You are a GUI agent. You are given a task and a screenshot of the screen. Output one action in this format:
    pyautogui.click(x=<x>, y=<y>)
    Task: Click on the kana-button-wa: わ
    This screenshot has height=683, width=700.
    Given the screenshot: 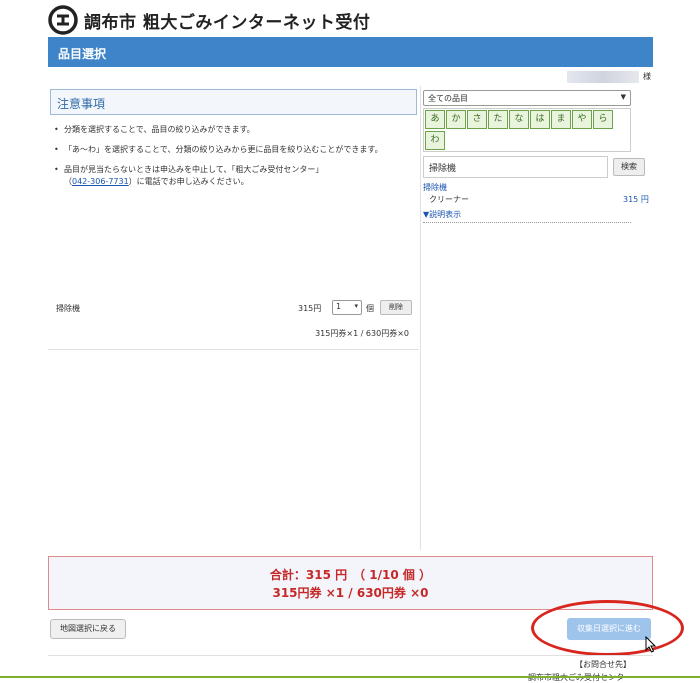 What is the action you would take?
    pyautogui.click(x=435, y=140)
    